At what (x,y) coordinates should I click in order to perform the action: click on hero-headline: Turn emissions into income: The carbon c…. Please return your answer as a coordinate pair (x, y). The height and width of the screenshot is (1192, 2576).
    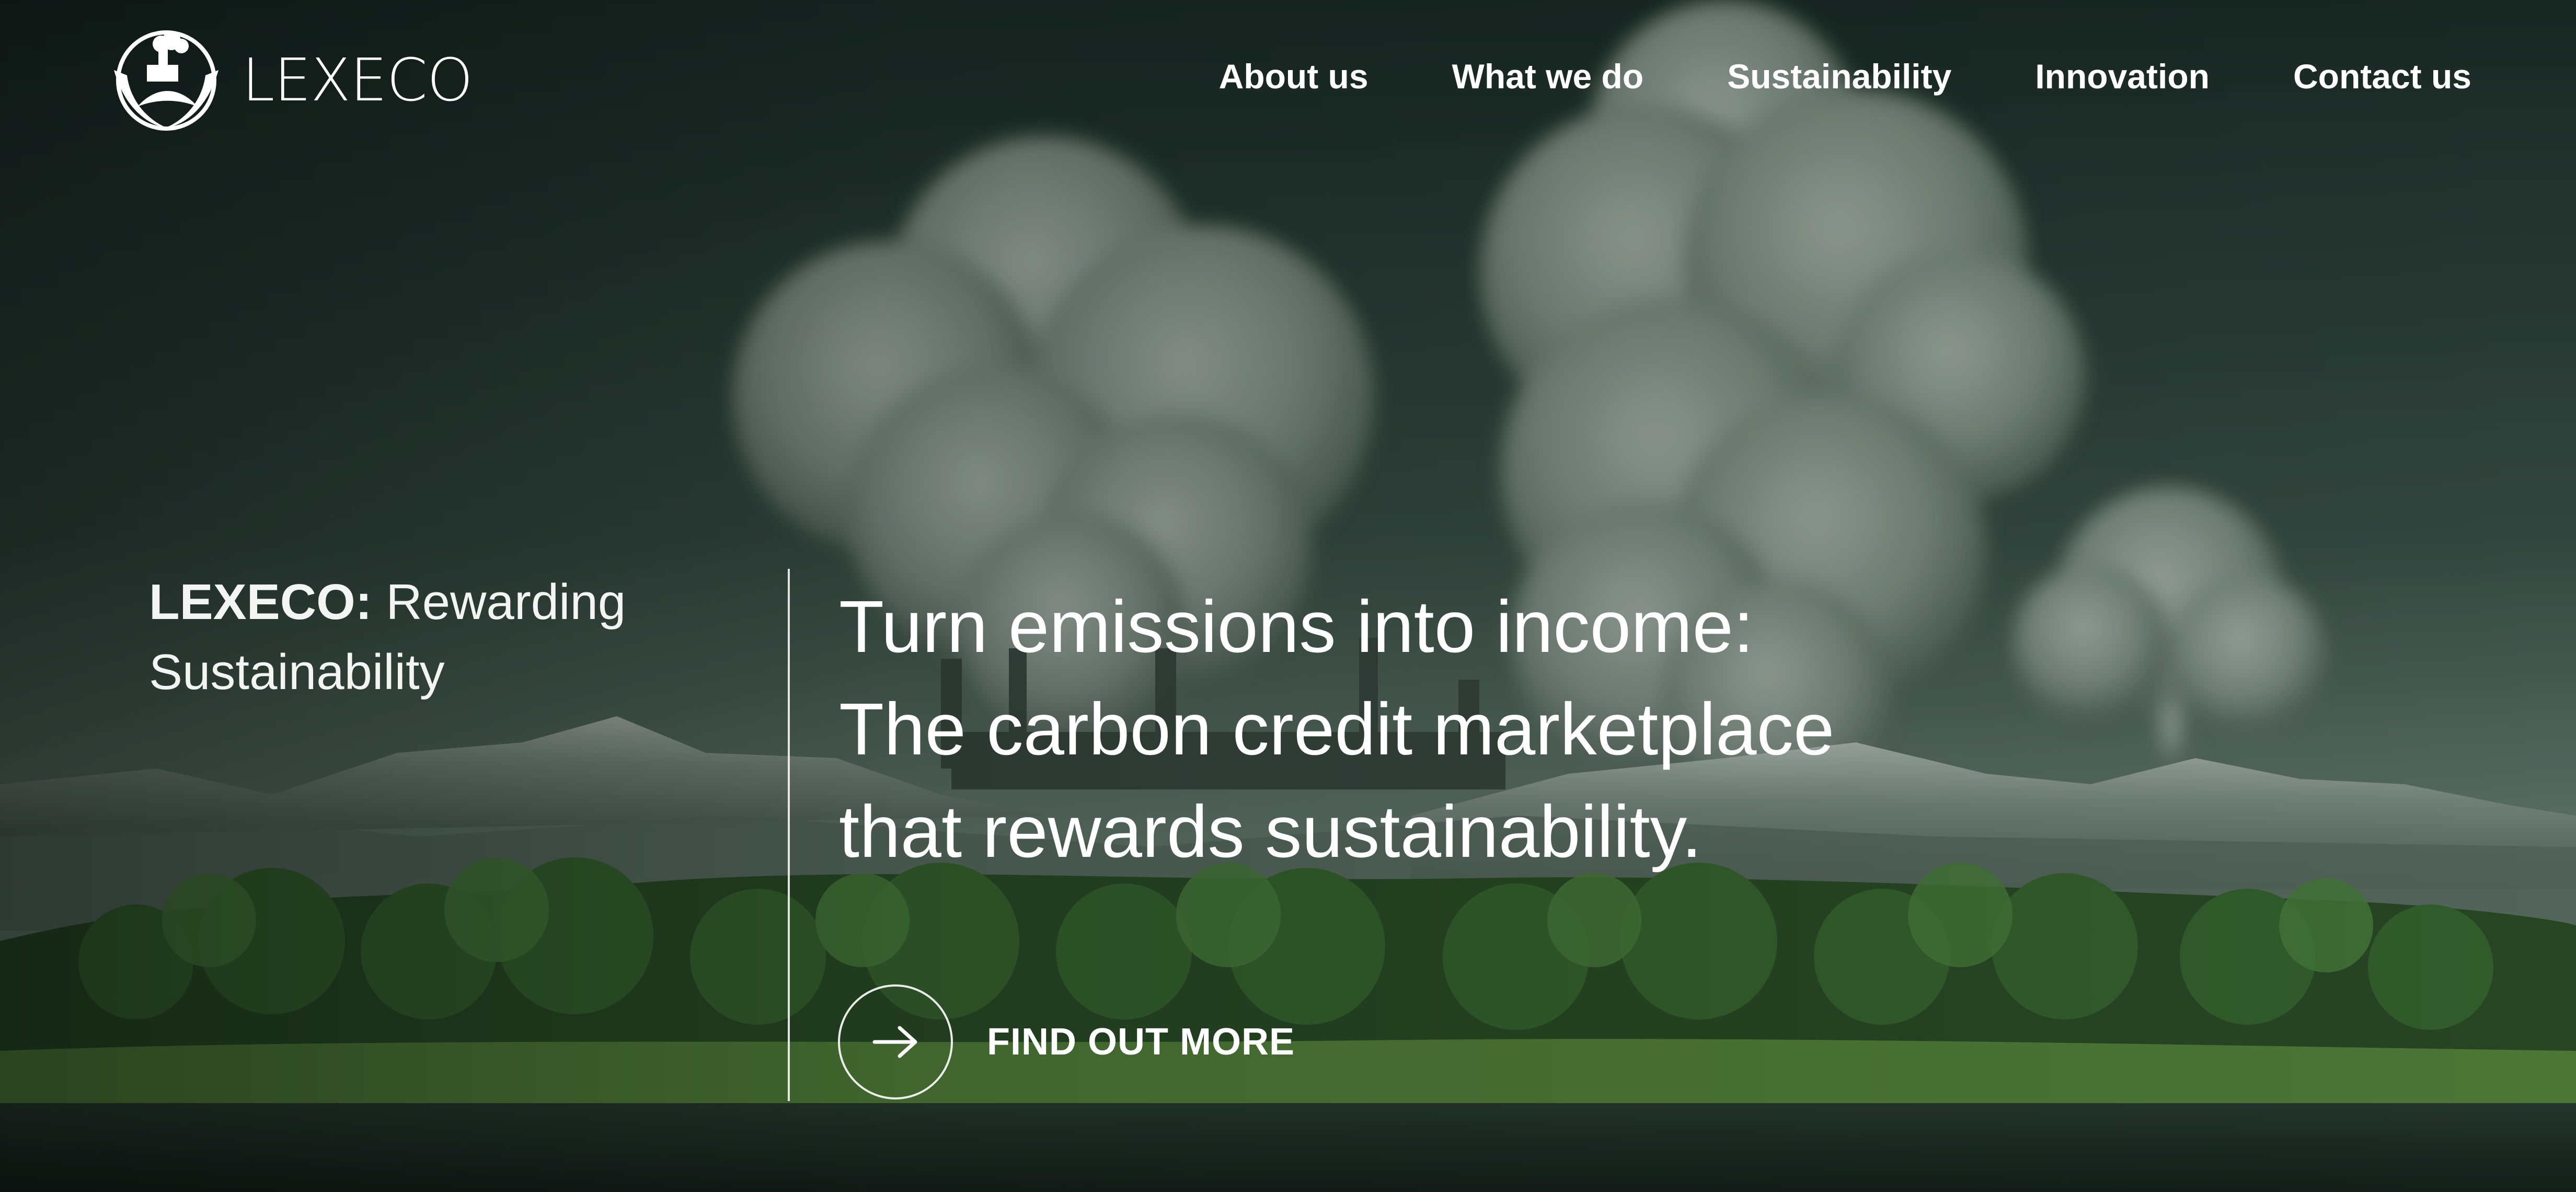
    Looking at the image, I should click on (1440, 728).